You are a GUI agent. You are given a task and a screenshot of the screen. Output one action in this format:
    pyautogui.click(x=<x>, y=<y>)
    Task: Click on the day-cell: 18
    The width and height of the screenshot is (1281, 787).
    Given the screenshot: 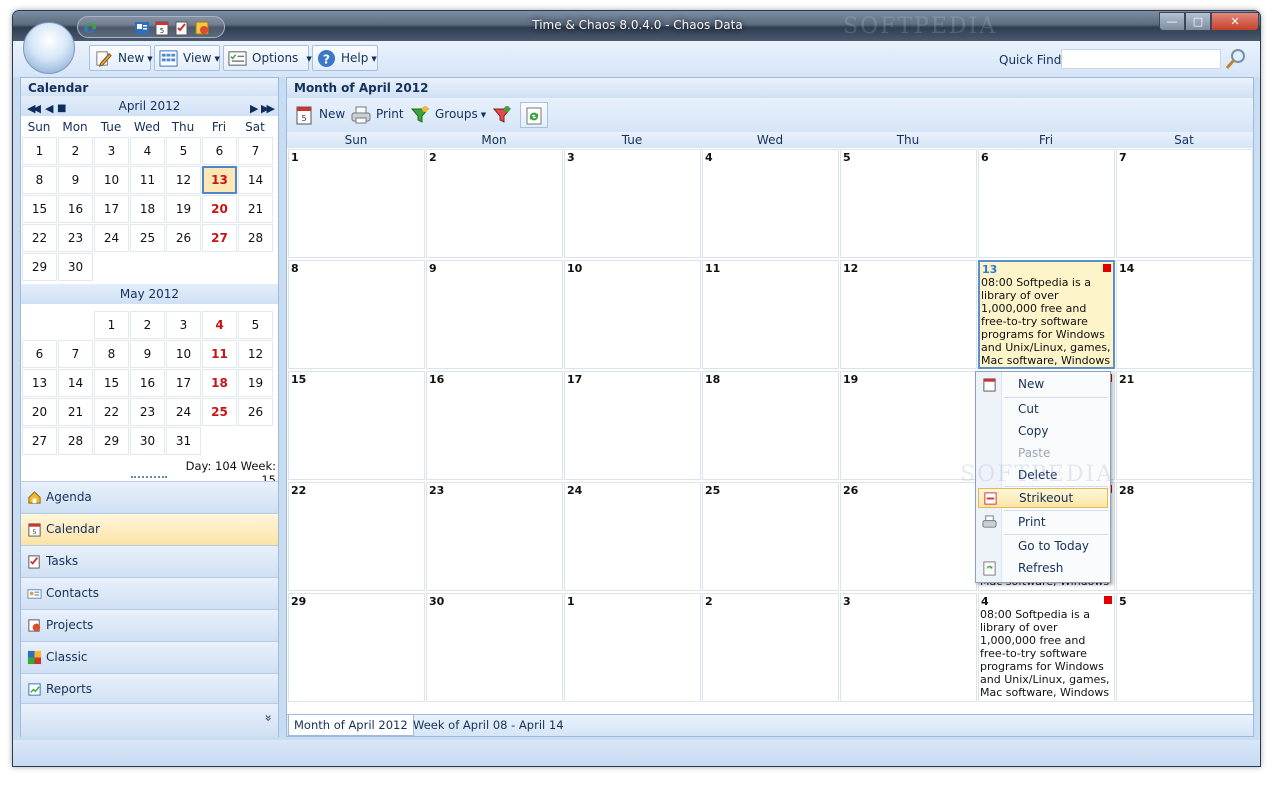 What is the action you would take?
    pyautogui.click(x=770, y=425)
    